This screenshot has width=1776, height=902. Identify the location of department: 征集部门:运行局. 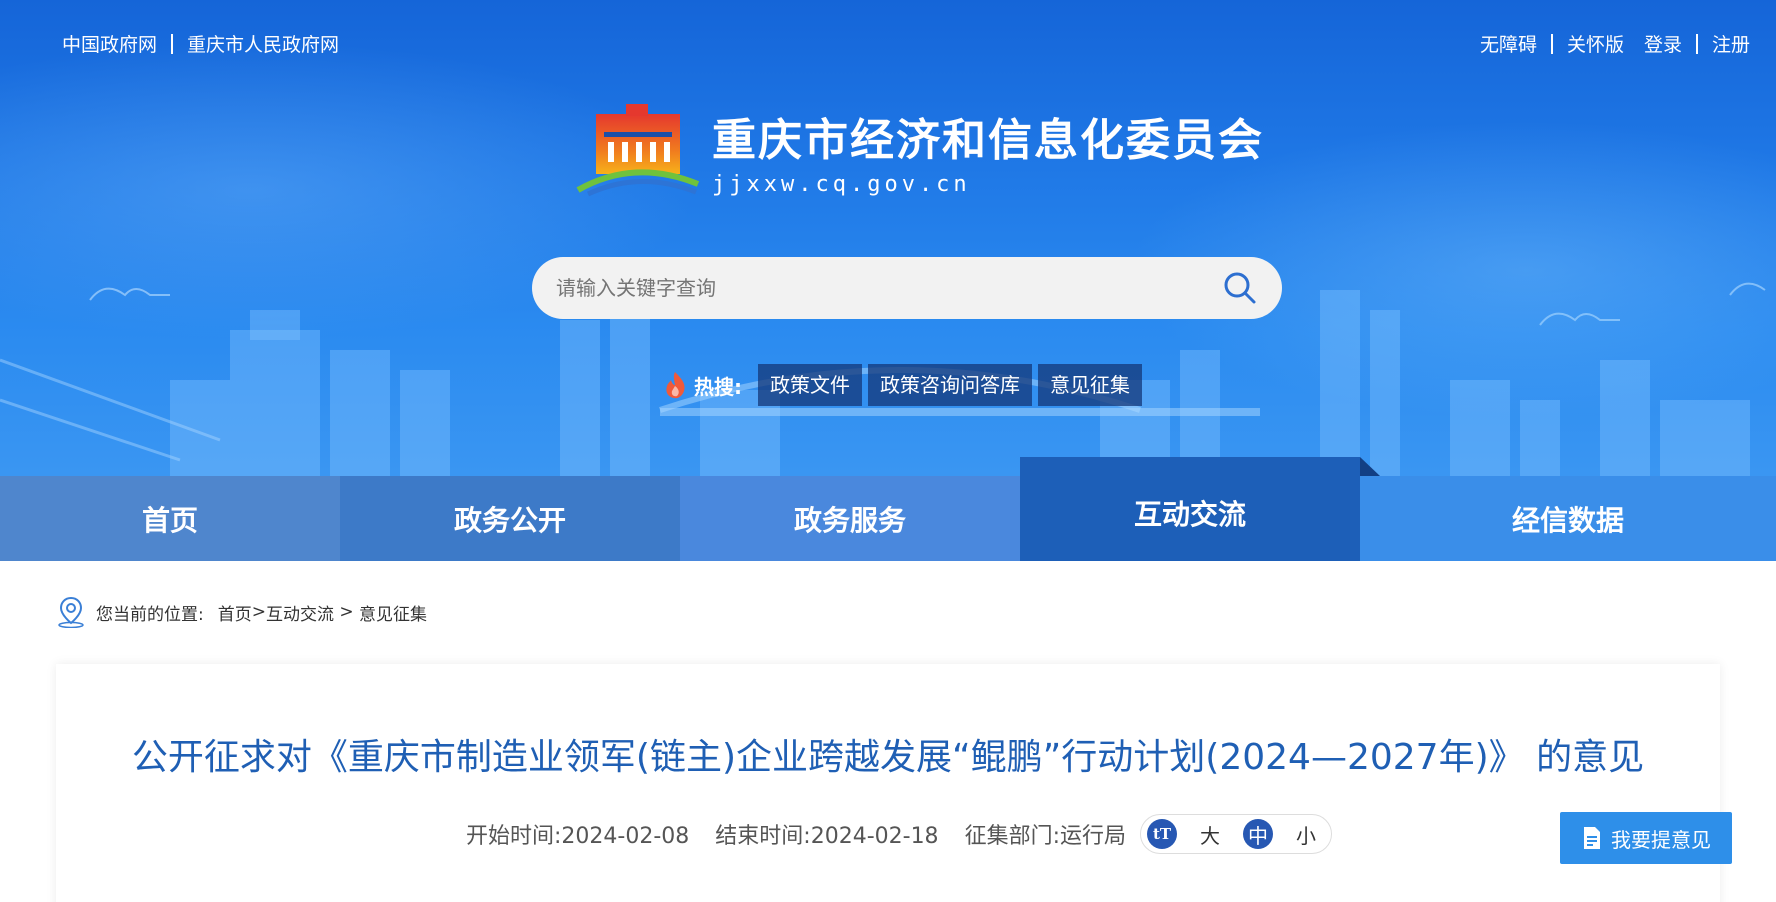
(1045, 834).